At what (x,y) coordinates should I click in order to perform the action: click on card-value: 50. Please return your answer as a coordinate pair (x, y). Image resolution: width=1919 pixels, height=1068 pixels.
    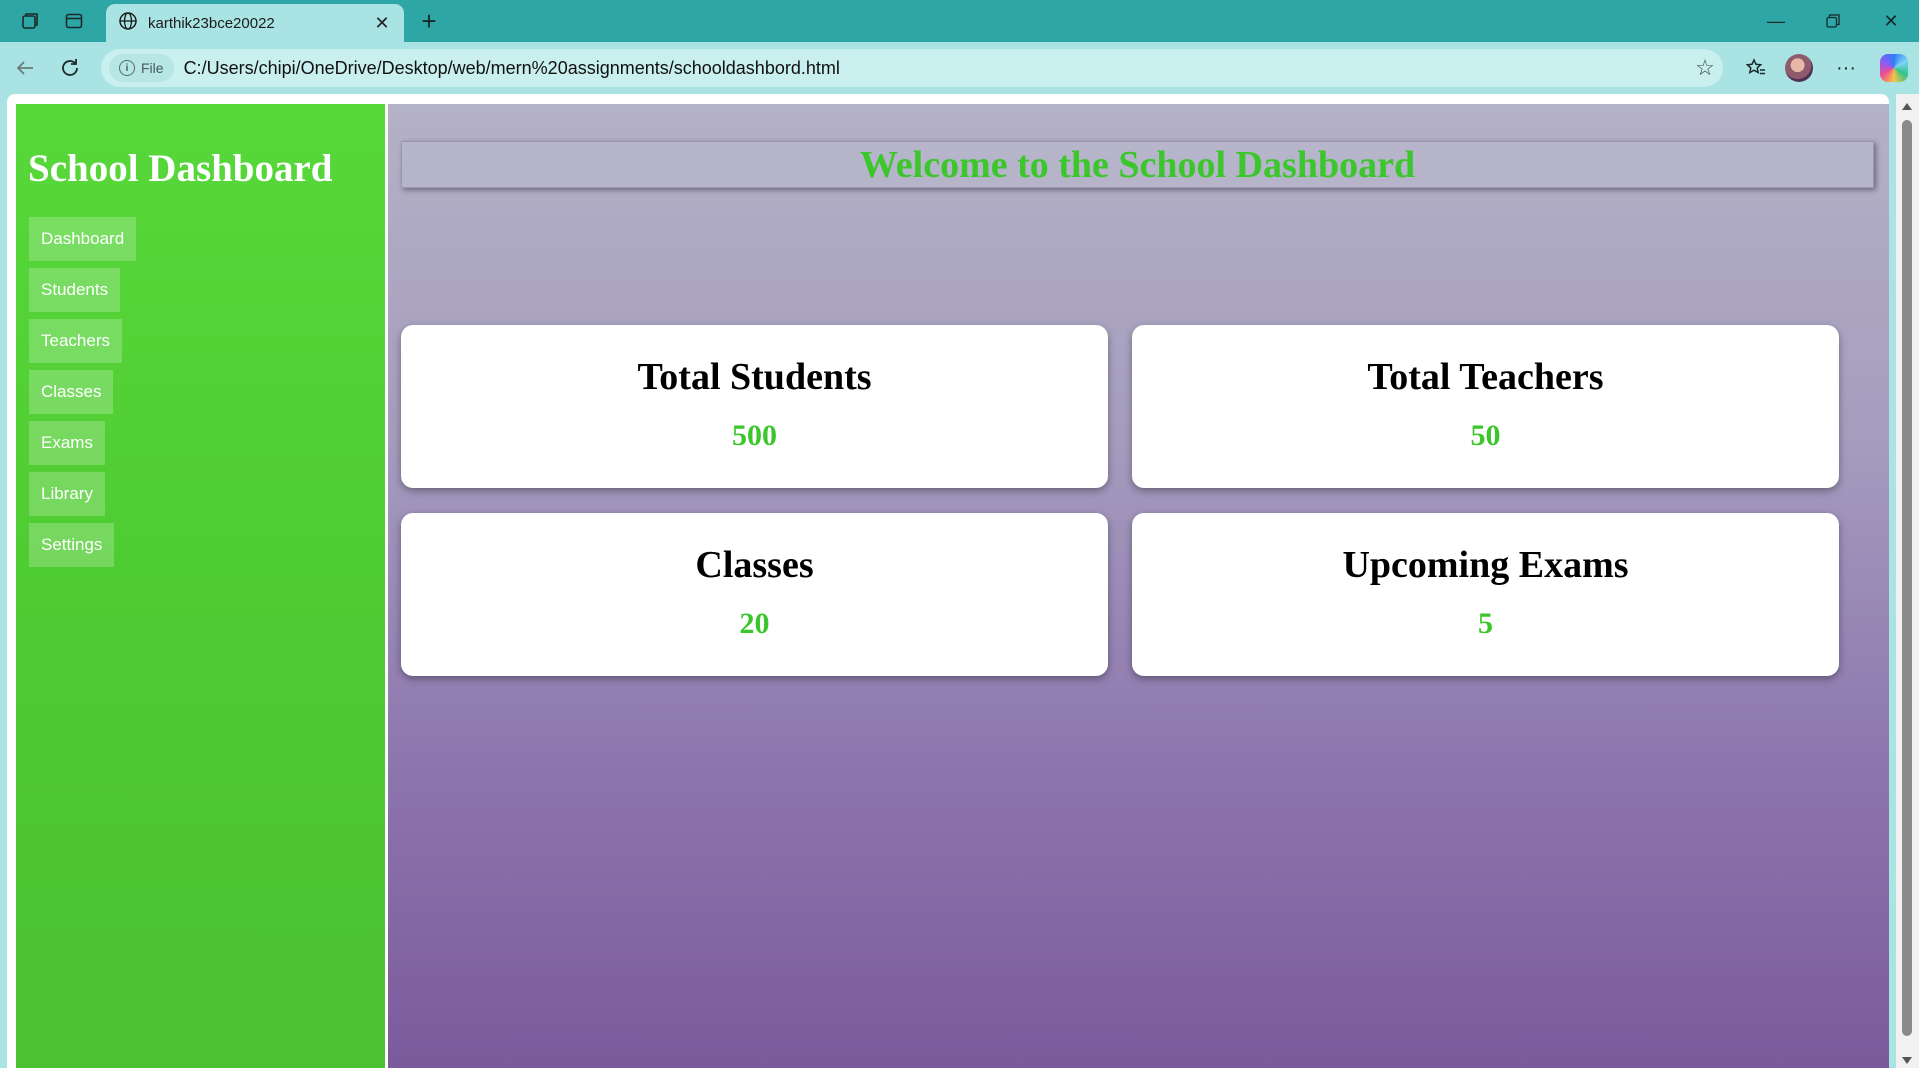
    Looking at the image, I should click on (1485, 435).